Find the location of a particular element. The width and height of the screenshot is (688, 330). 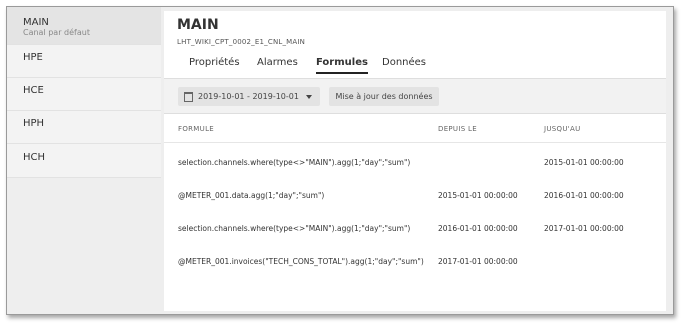

chevron-down-icon is located at coordinates (309, 97).